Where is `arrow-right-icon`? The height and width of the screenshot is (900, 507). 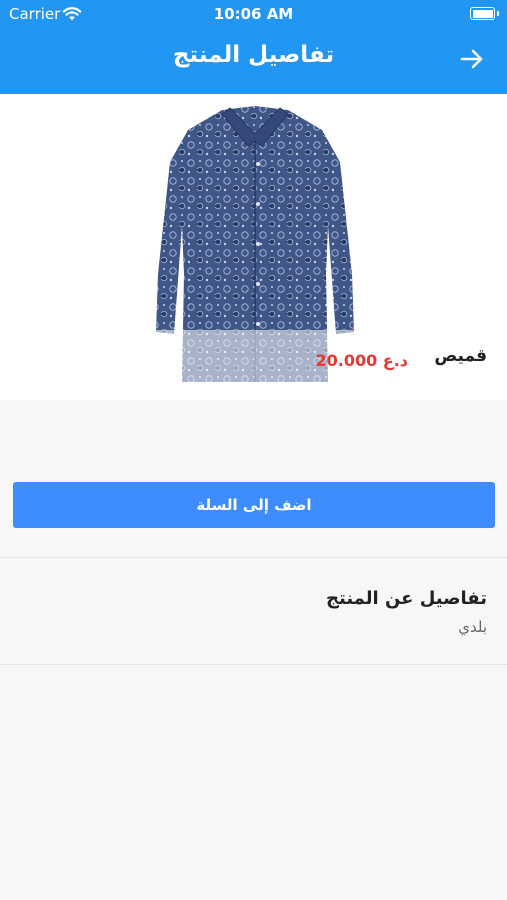
arrow-right-icon is located at coordinates (472, 59).